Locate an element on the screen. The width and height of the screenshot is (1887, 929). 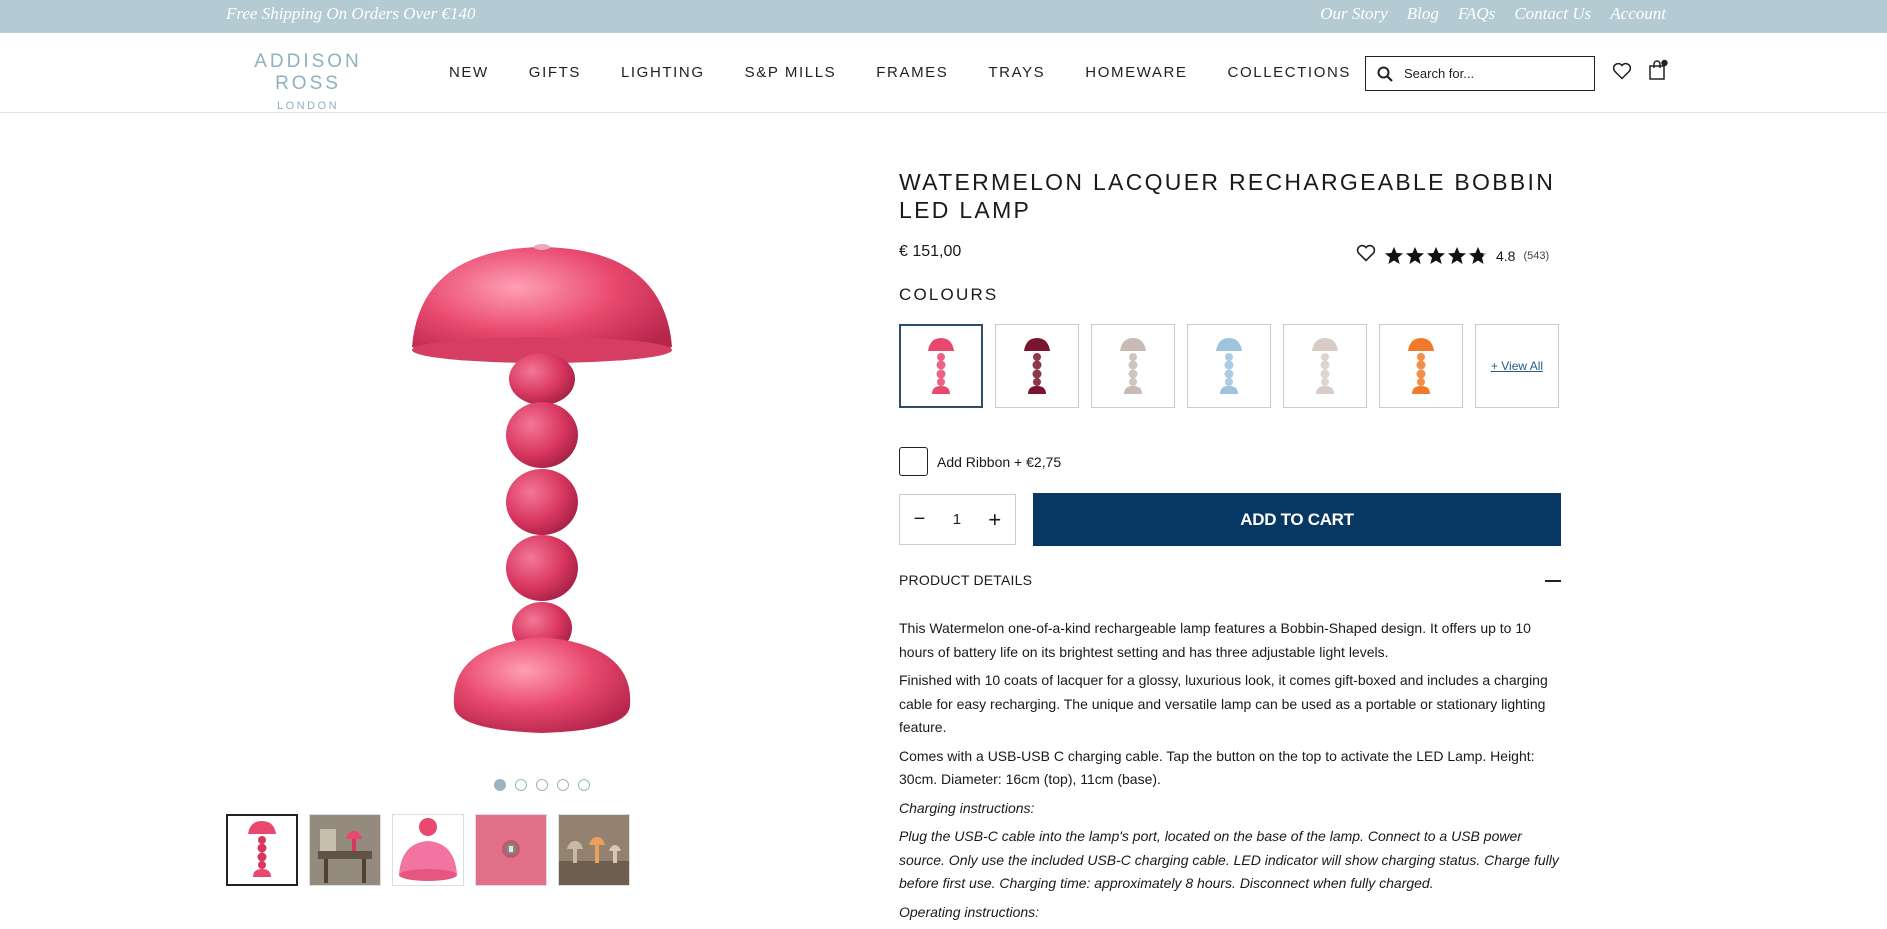
quantity-stepper: − 1 + is located at coordinates (957, 519).